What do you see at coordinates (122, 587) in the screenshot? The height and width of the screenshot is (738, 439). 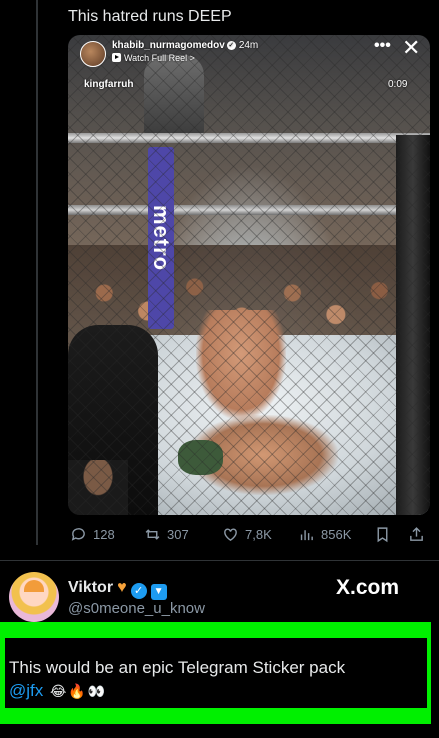 I see `orange-heart-icon: ♥` at bounding box center [122, 587].